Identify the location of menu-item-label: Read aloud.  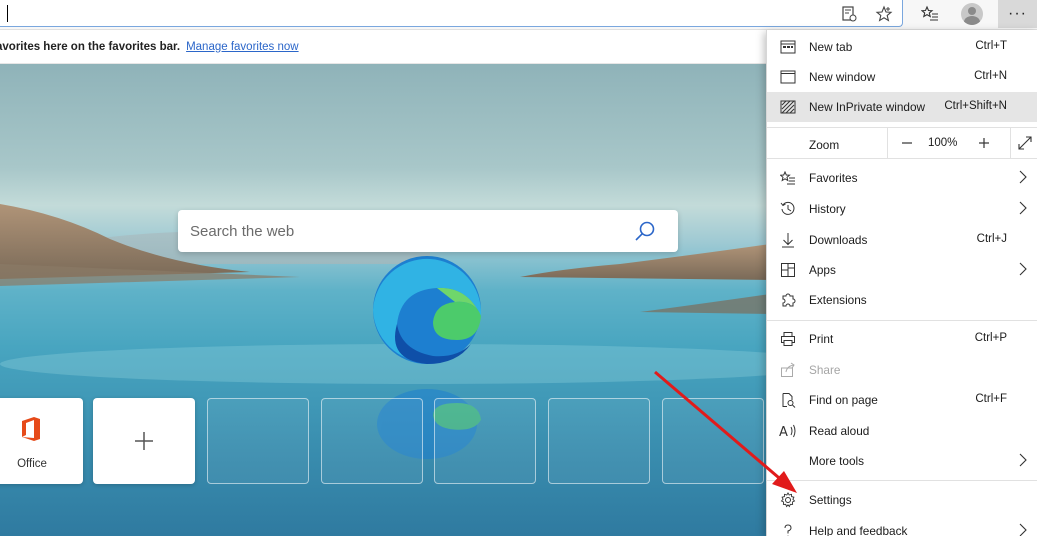
(839, 431).